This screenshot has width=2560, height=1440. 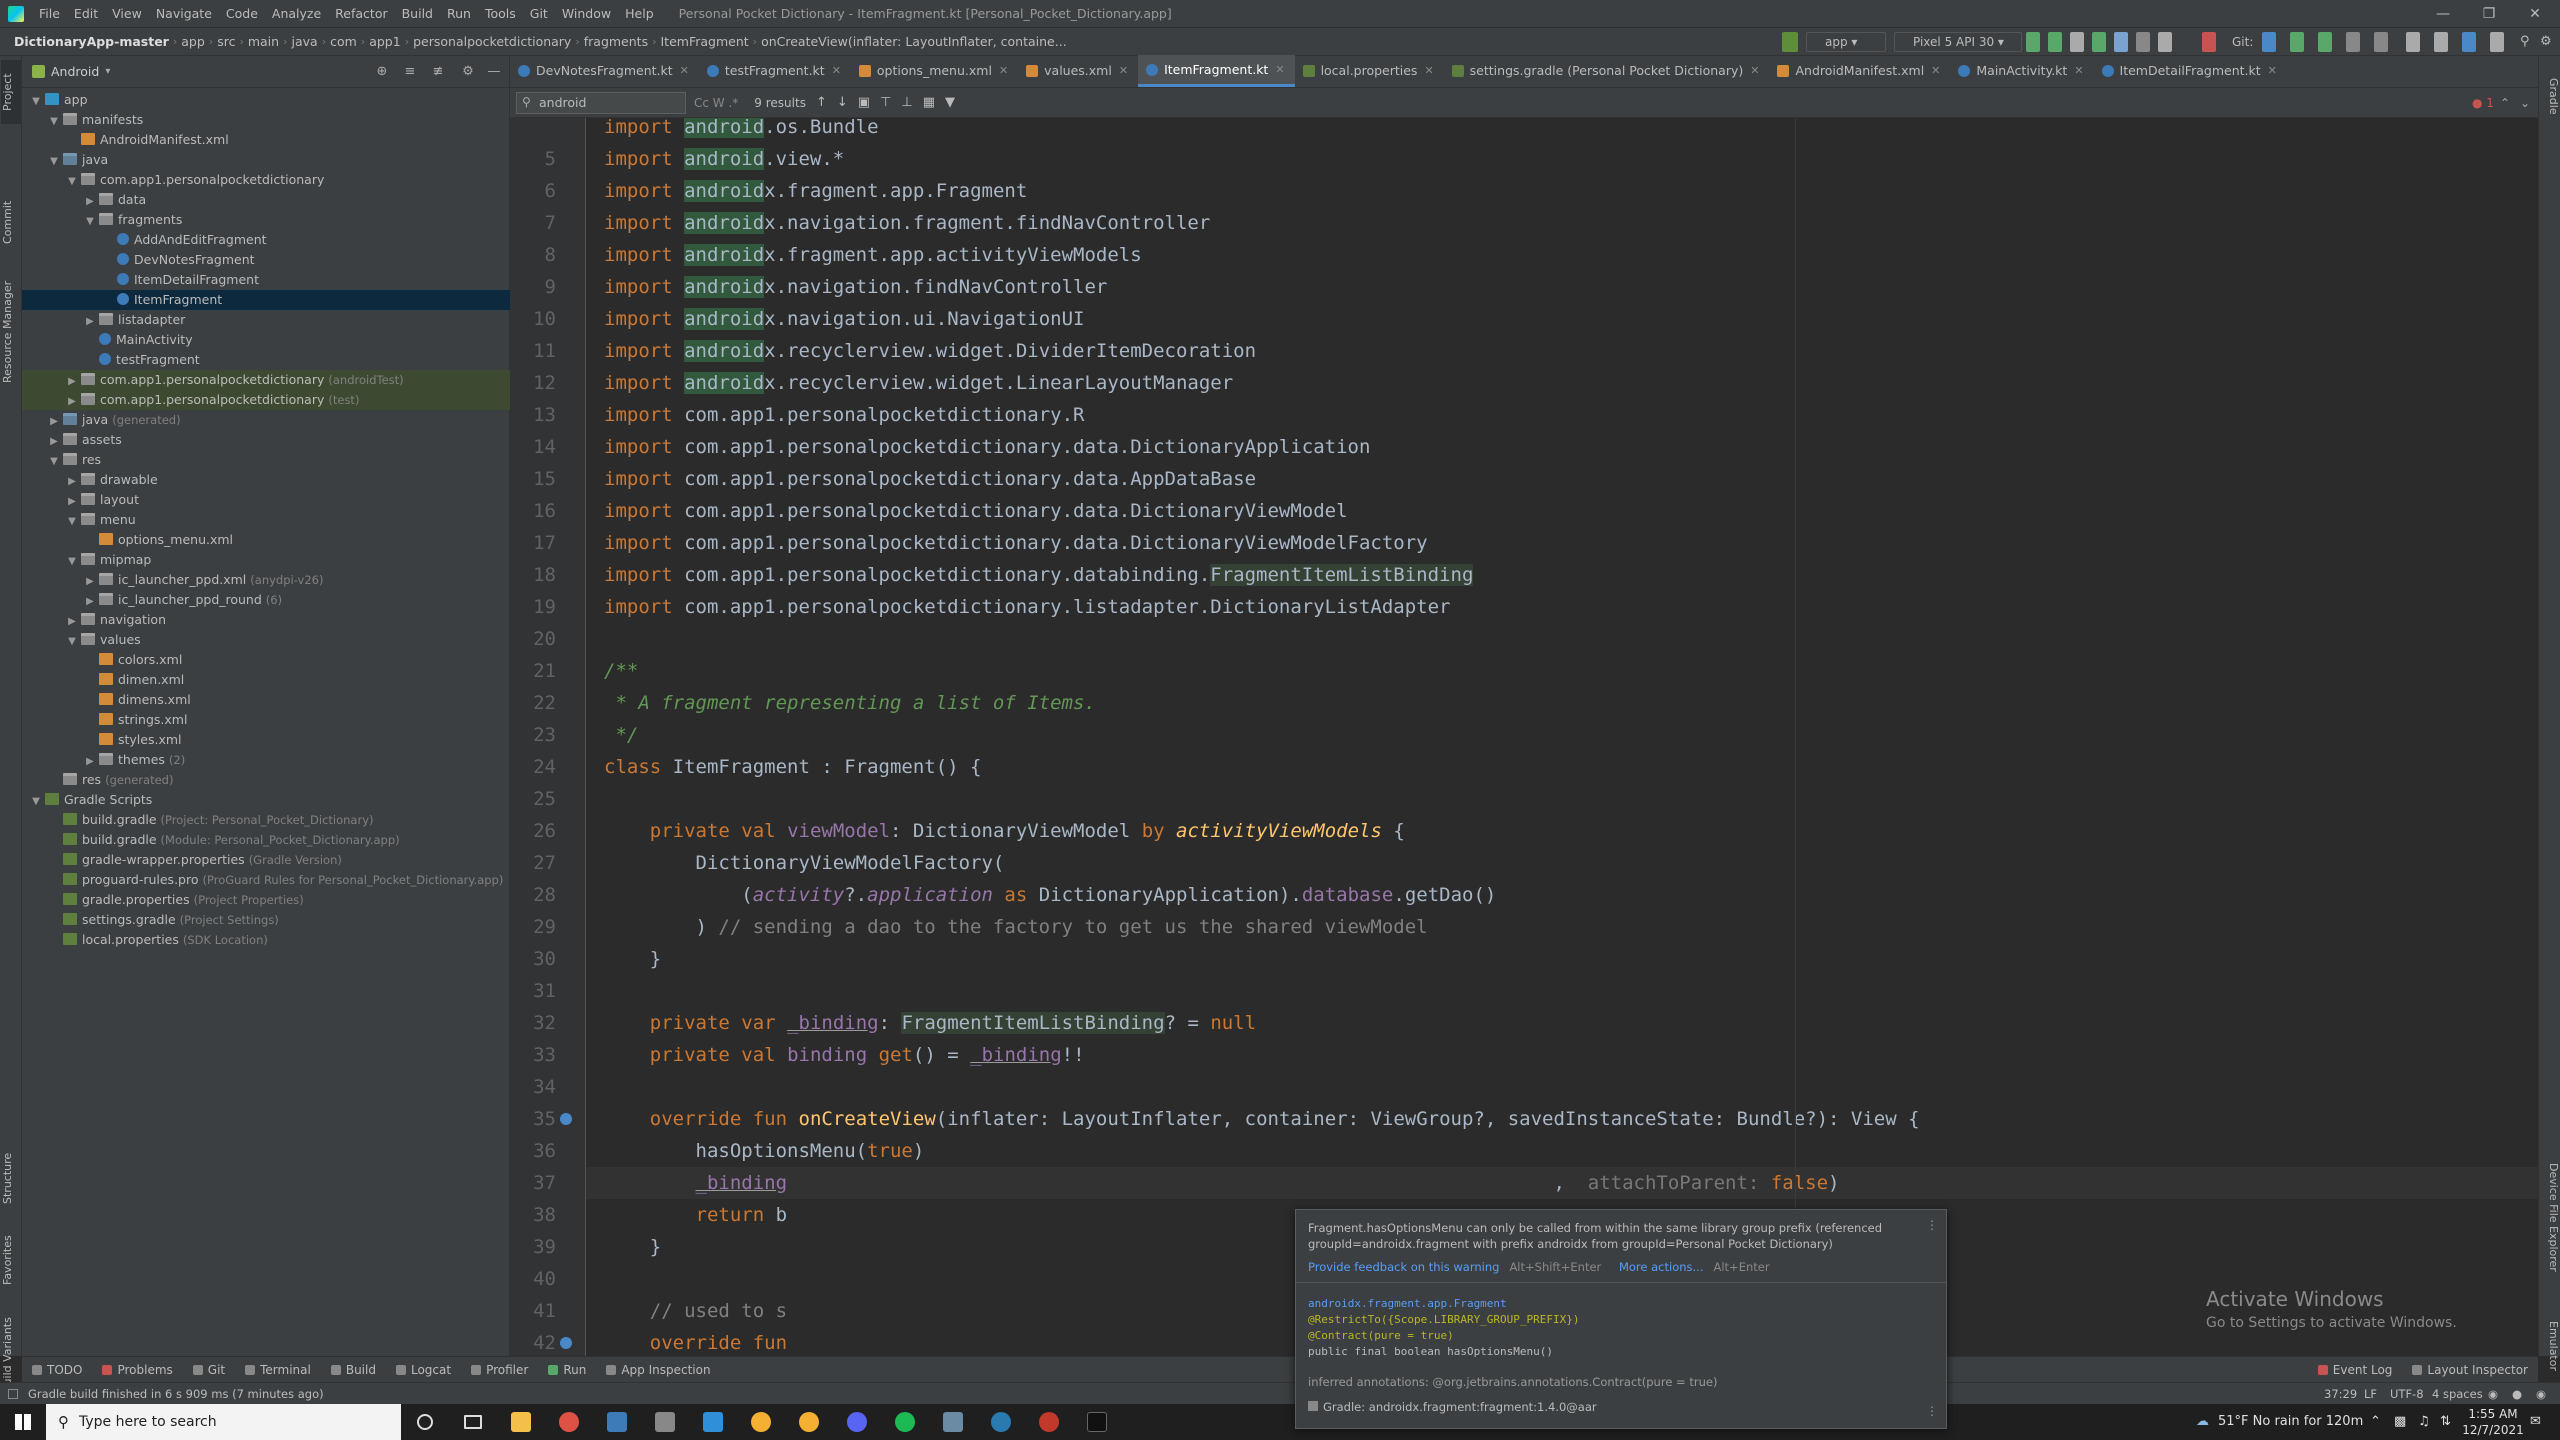 What do you see at coordinates (2325, 42) in the screenshot?
I see `git-push-icon` at bounding box center [2325, 42].